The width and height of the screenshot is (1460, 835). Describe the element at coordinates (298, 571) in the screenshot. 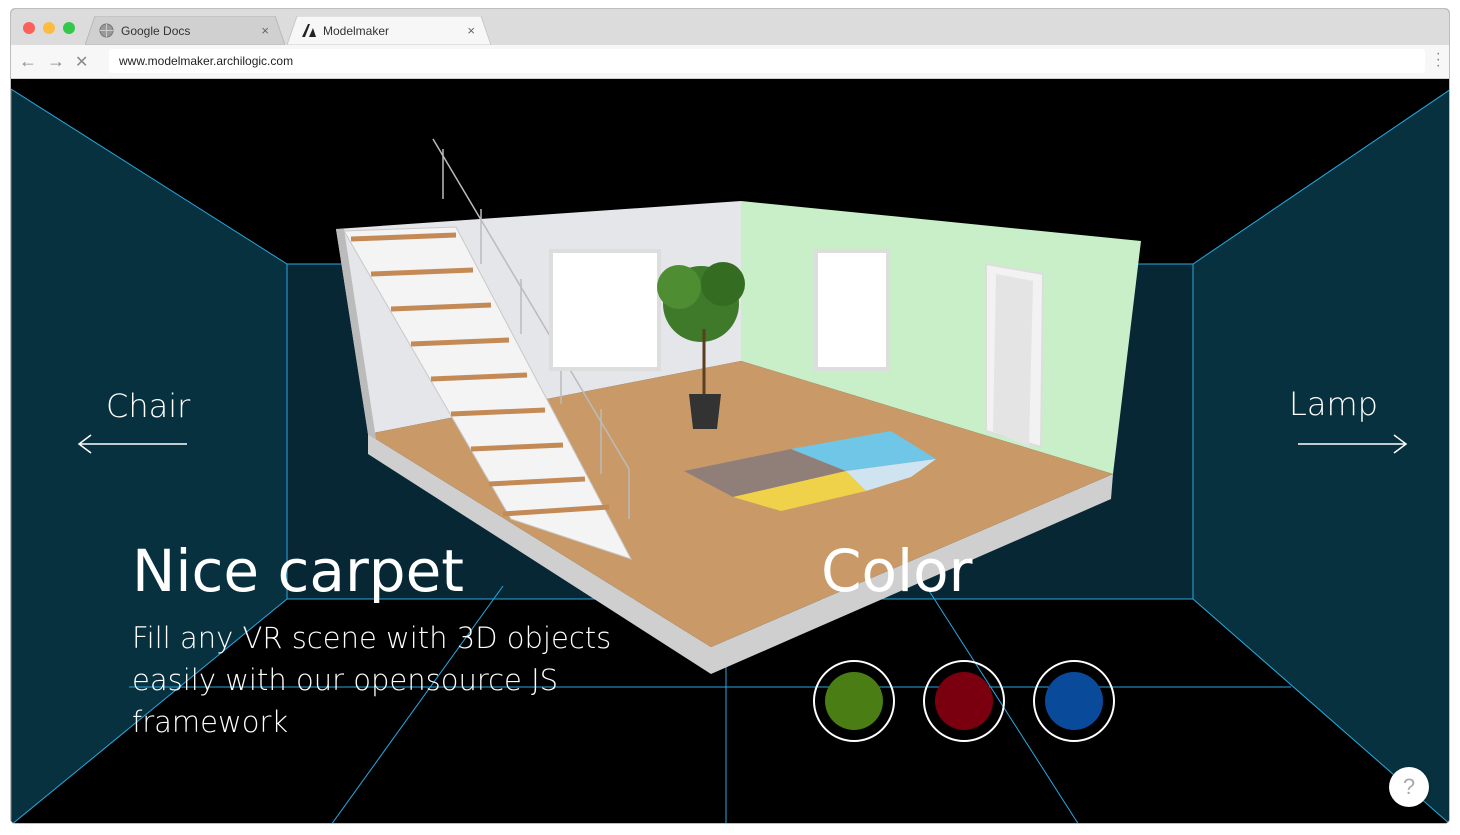

I see `item-headline: Nice carpet` at that location.